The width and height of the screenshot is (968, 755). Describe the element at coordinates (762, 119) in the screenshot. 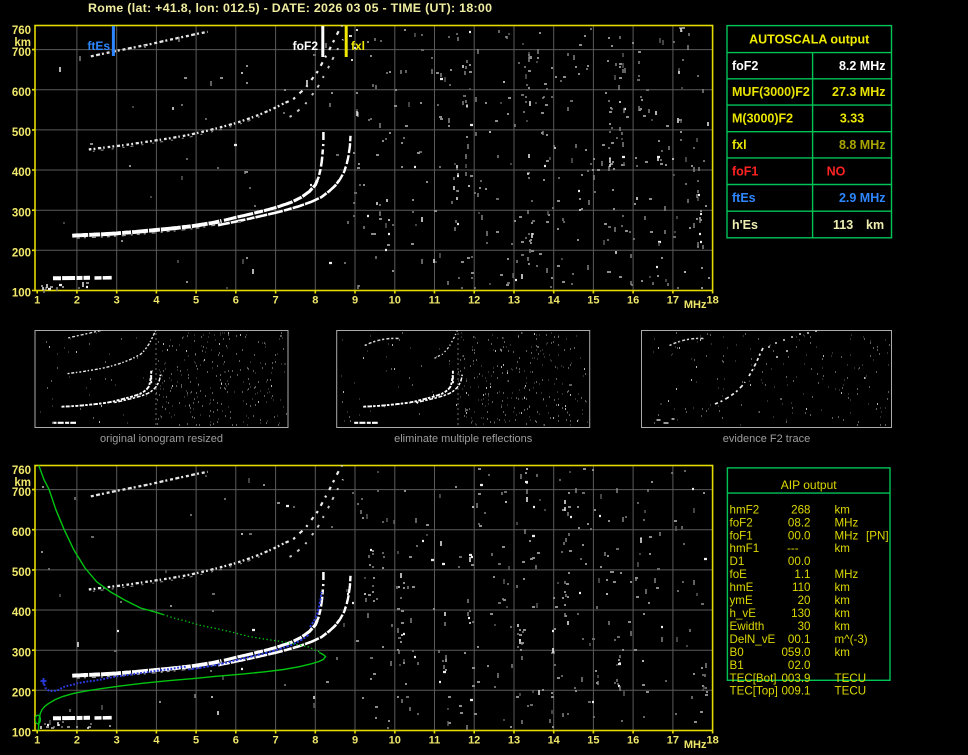

I see `svg-text: M(3000)F2` at that location.